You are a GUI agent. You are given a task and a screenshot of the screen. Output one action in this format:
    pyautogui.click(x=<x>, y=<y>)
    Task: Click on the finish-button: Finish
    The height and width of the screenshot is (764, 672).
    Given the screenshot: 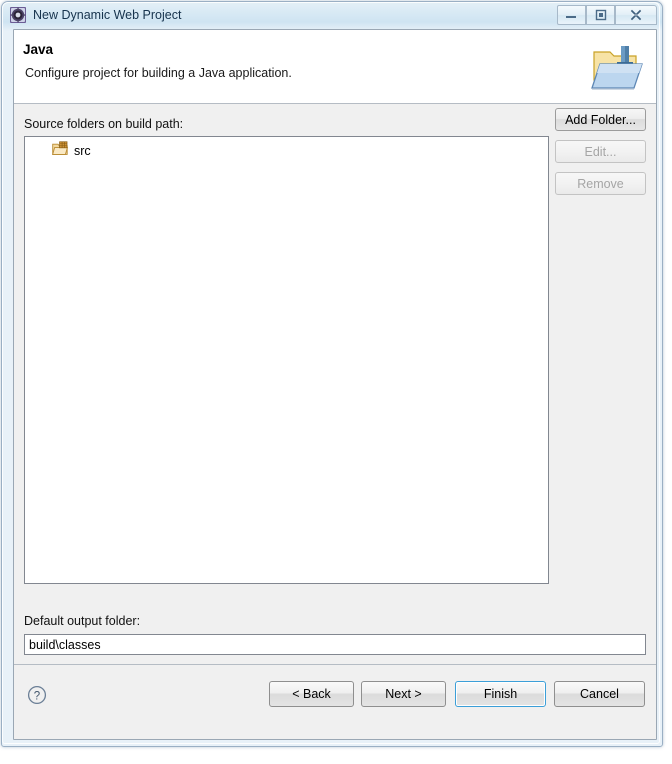 What is the action you would take?
    pyautogui.click(x=500, y=694)
    